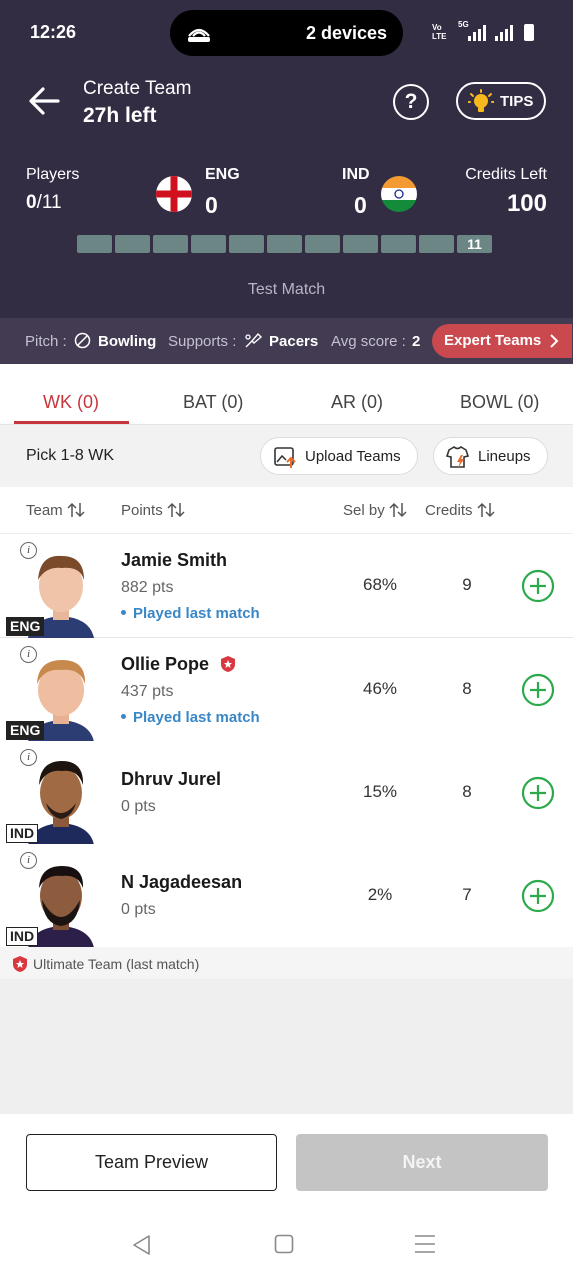  What do you see at coordinates (55, 510) in the screenshot?
I see `sort-team: Team` at bounding box center [55, 510].